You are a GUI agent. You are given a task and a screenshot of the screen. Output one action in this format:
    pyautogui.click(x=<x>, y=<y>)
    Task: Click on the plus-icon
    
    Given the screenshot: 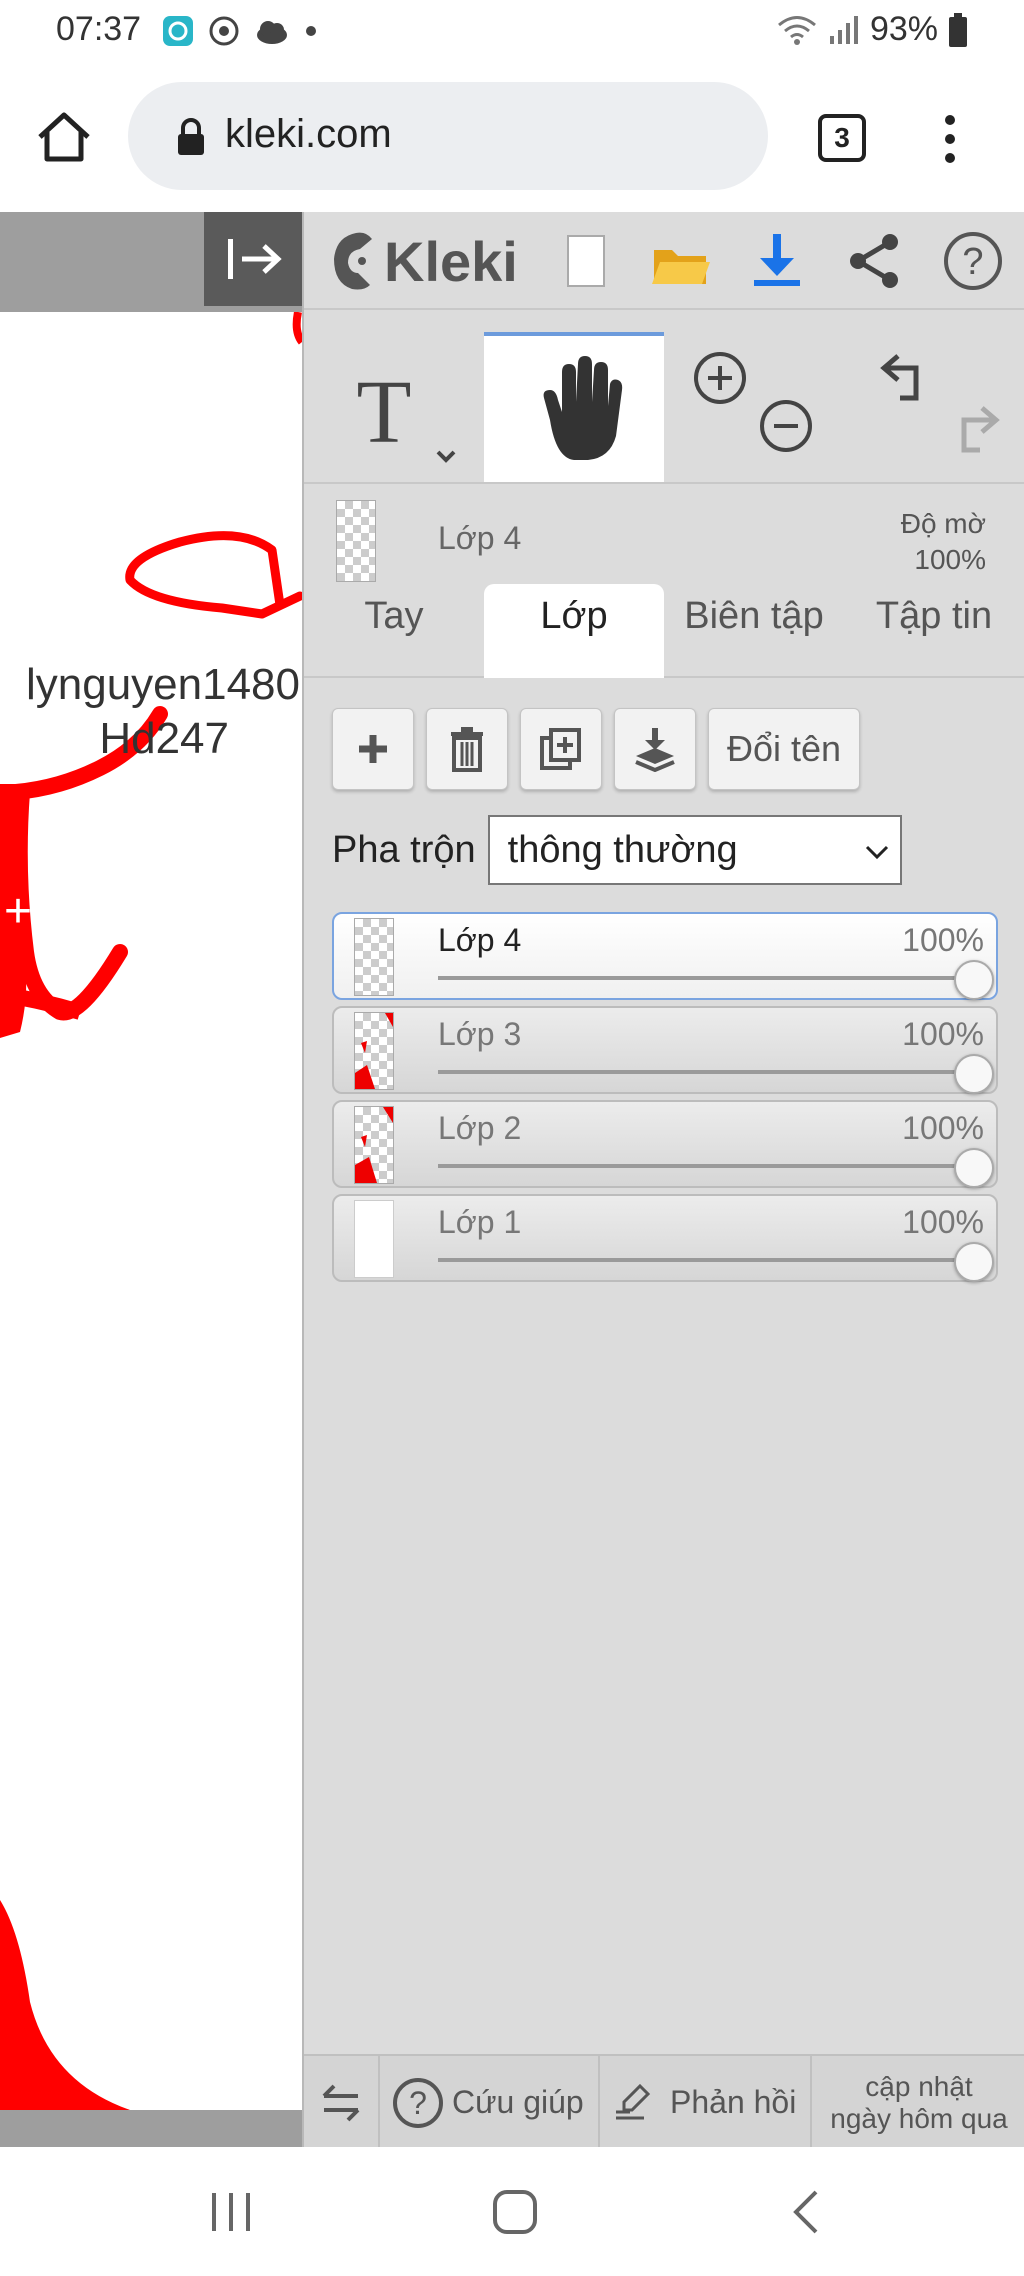 What is the action you would take?
    pyautogui.click(x=373, y=749)
    